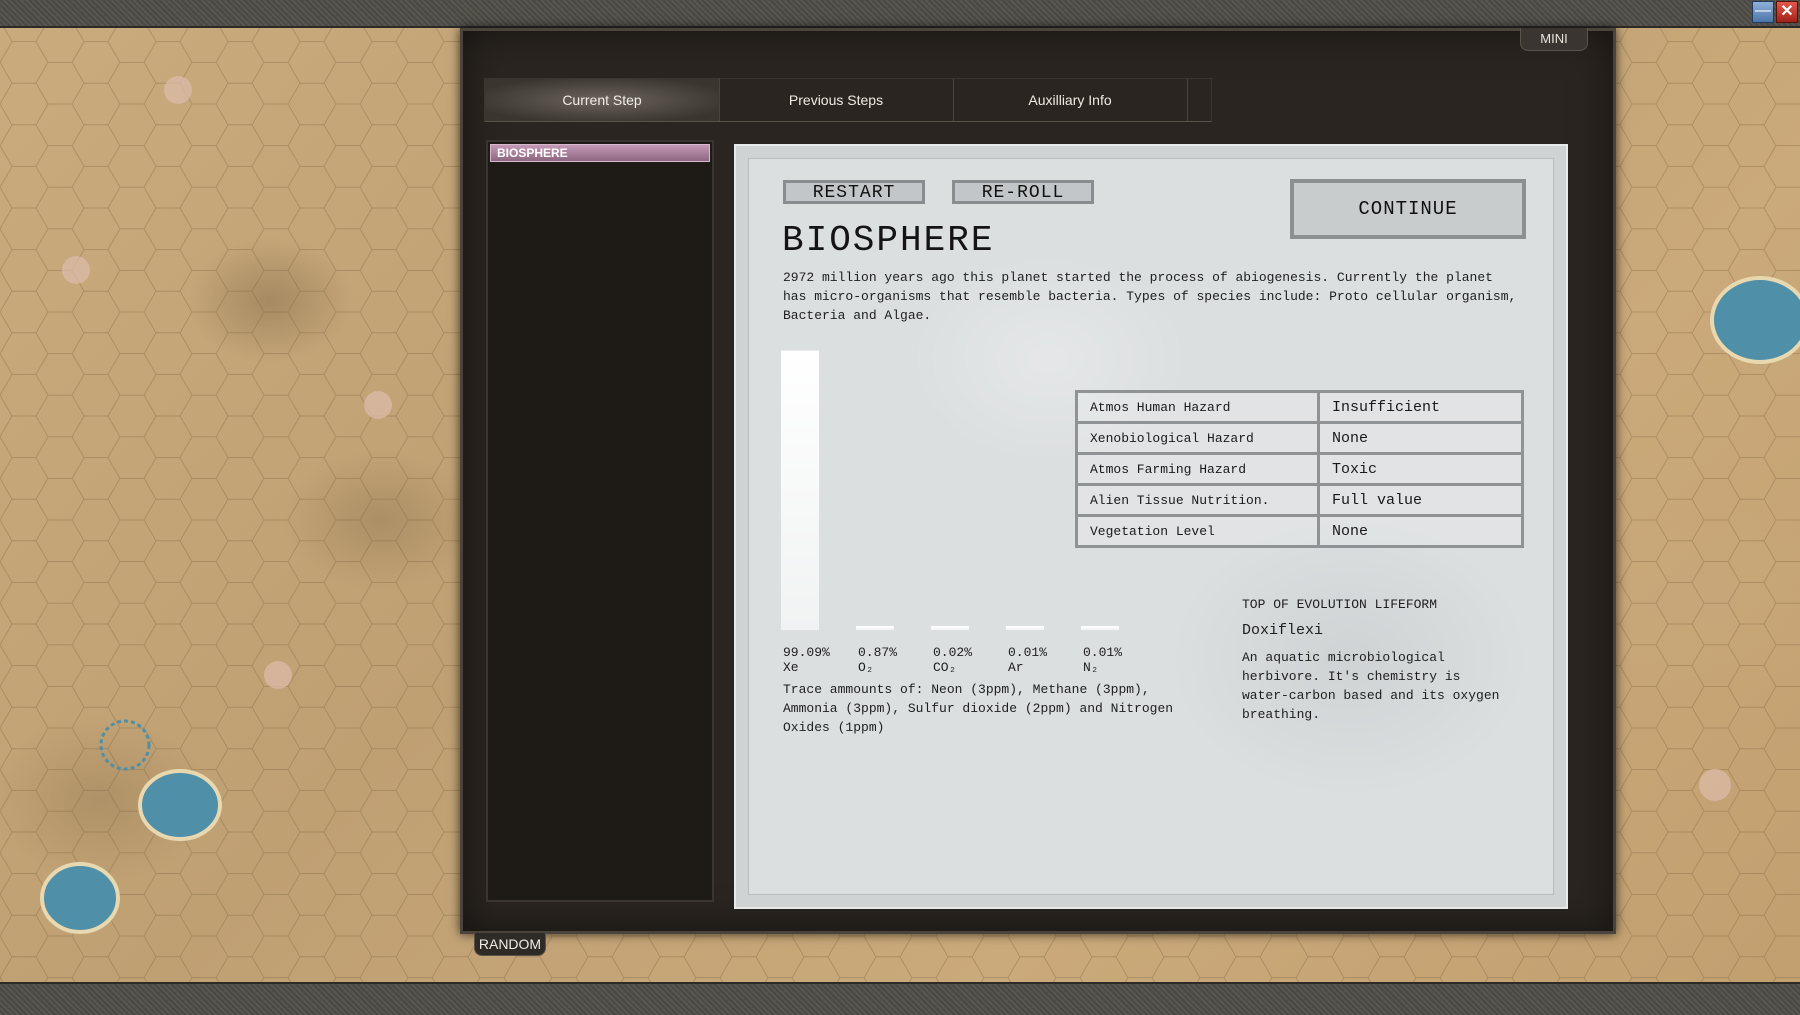 This screenshot has width=1800, height=1015. Describe the element at coordinates (1340, 604) in the screenshot. I see `lifeform-heading: TOP OF EVOLUTION LIFEFORM` at that location.